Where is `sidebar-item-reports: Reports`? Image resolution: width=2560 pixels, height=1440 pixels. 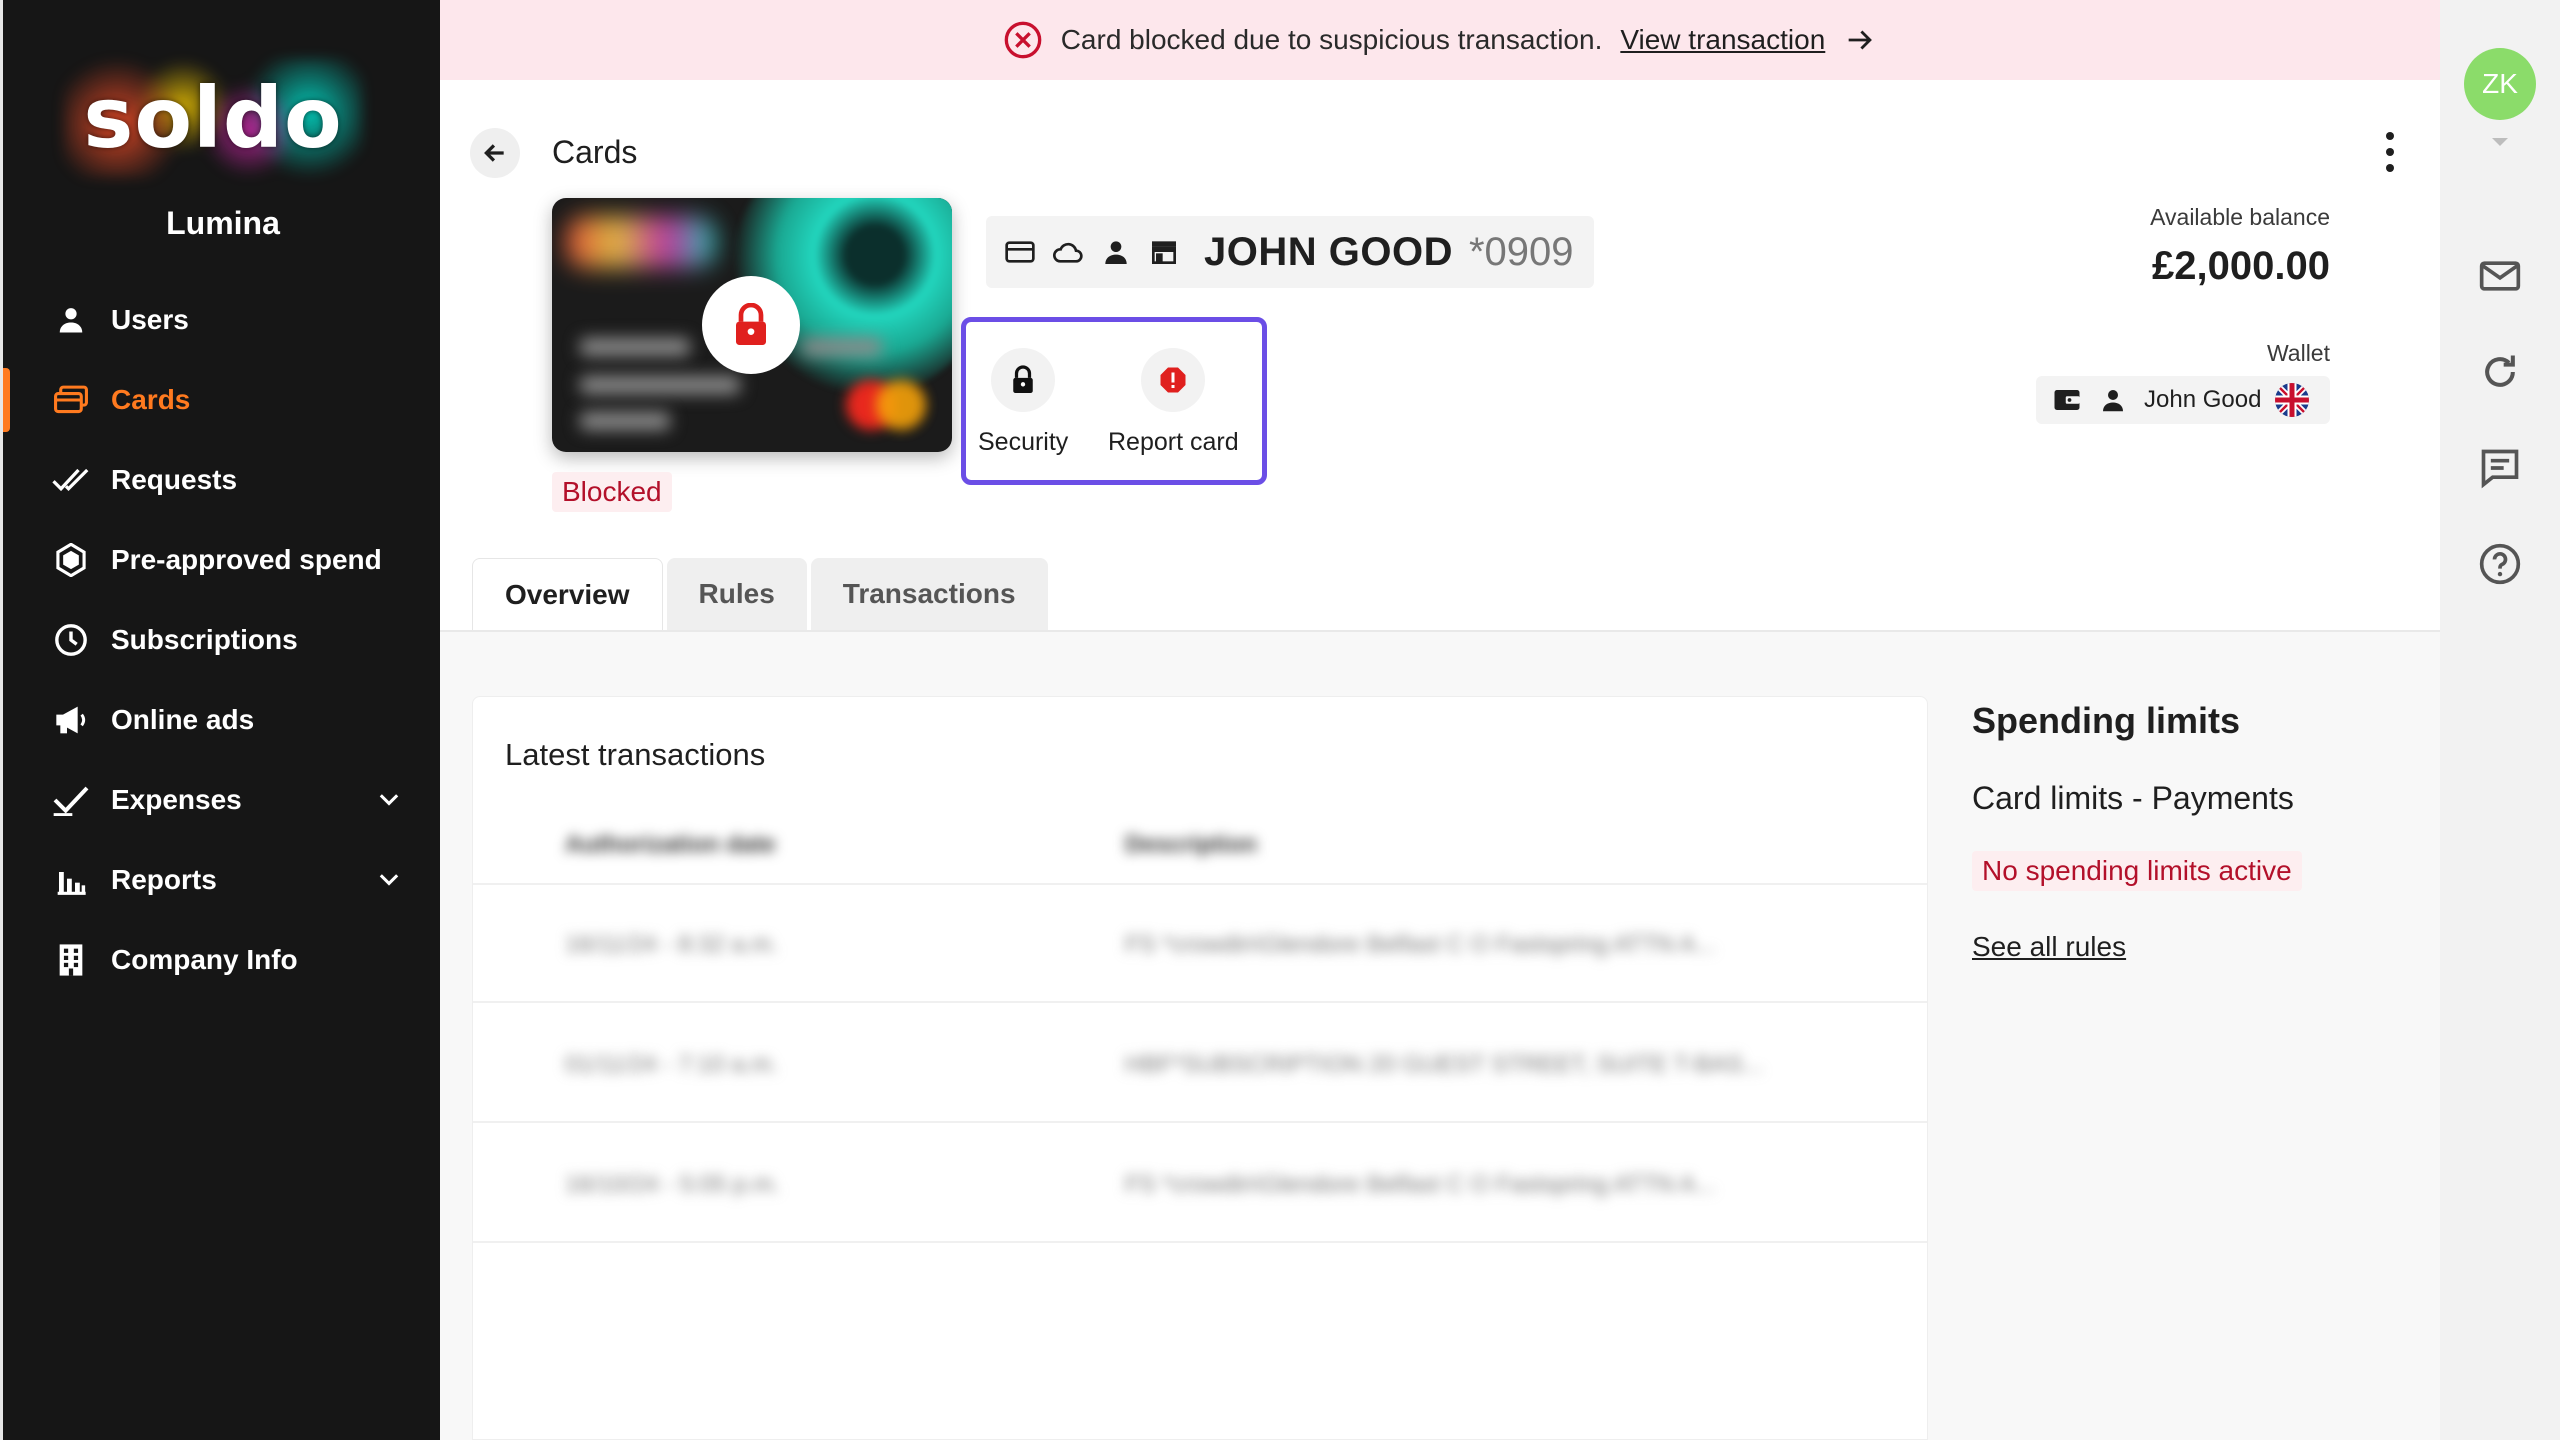
sidebar-item-reports: Reports is located at coordinates (223, 880).